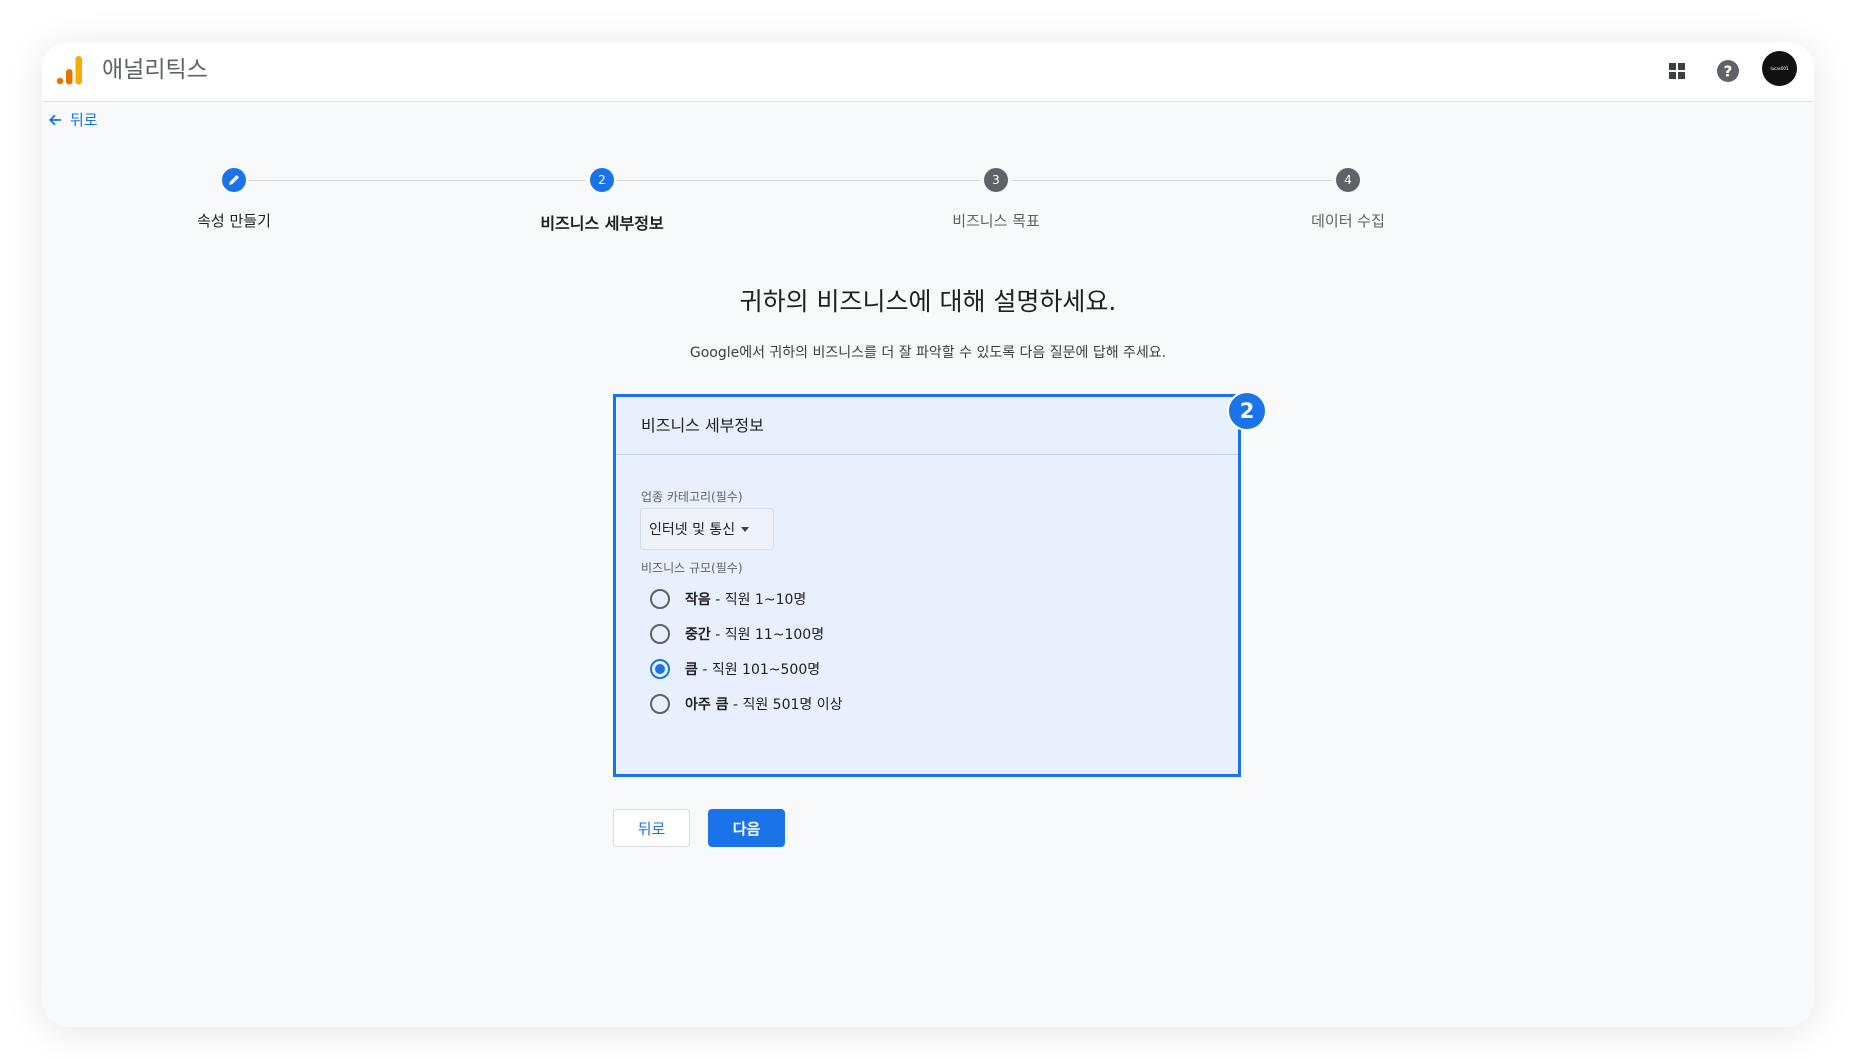 The image size is (1856, 1059). What do you see at coordinates (1247, 411) in the screenshot?
I see `step-badge: 2` at bounding box center [1247, 411].